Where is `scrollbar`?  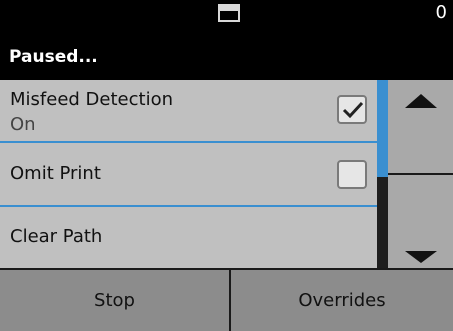 scrollbar is located at coordinates (382, 174).